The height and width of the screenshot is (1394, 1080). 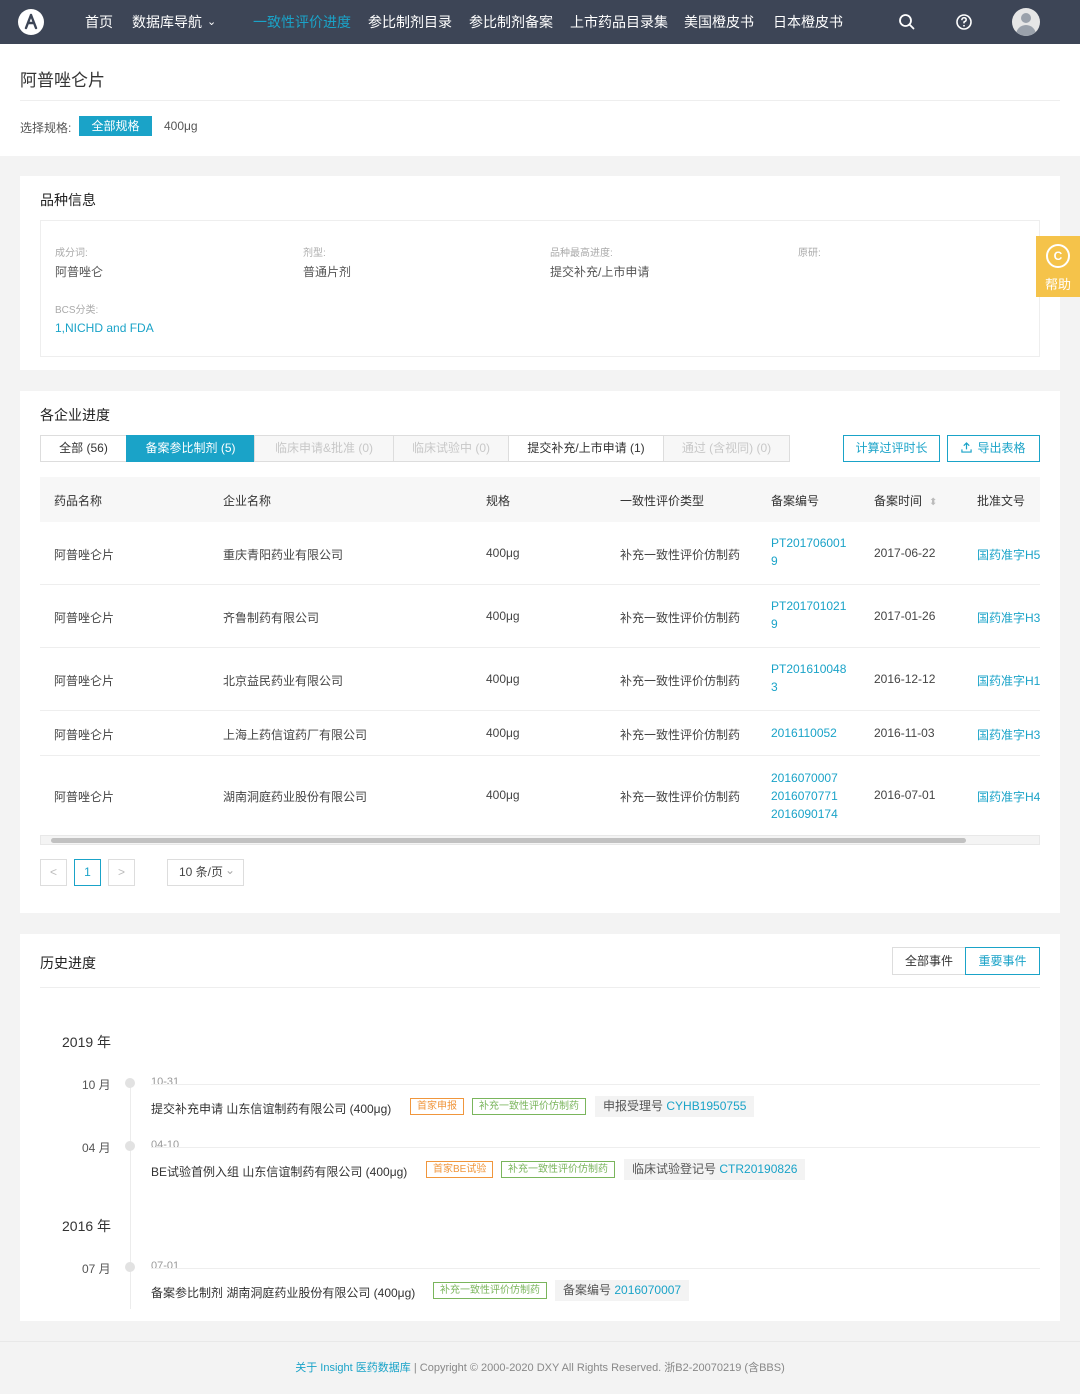 What do you see at coordinates (87, 872) in the screenshot?
I see `page-1-button: 1` at bounding box center [87, 872].